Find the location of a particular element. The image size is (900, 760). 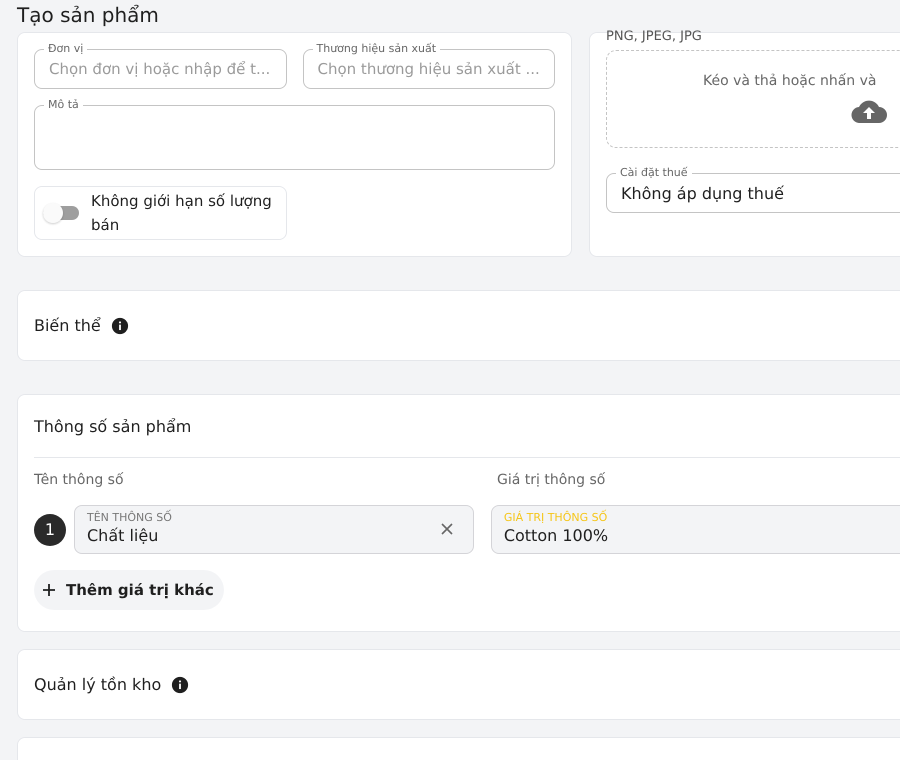

format-hint: PNG, JPEG, JPG is located at coordinates (654, 36).